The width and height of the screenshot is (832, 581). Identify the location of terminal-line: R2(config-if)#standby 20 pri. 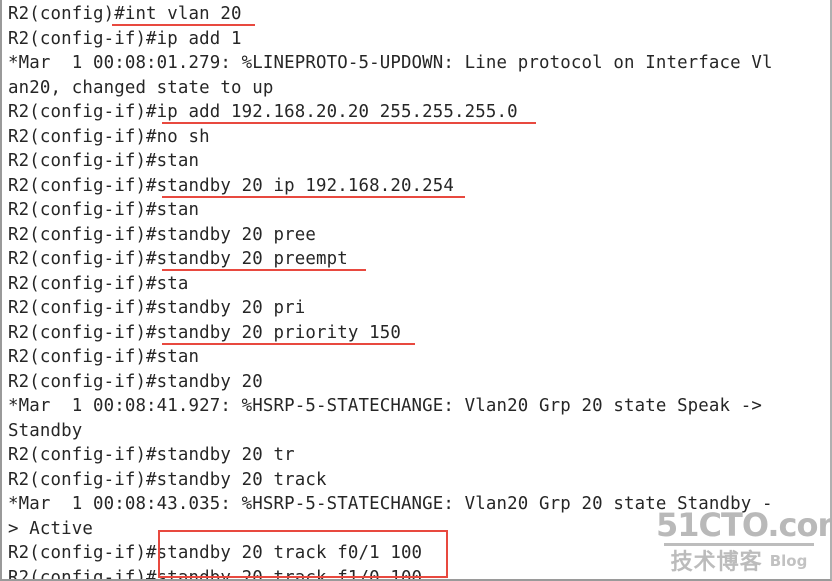
(157, 308).